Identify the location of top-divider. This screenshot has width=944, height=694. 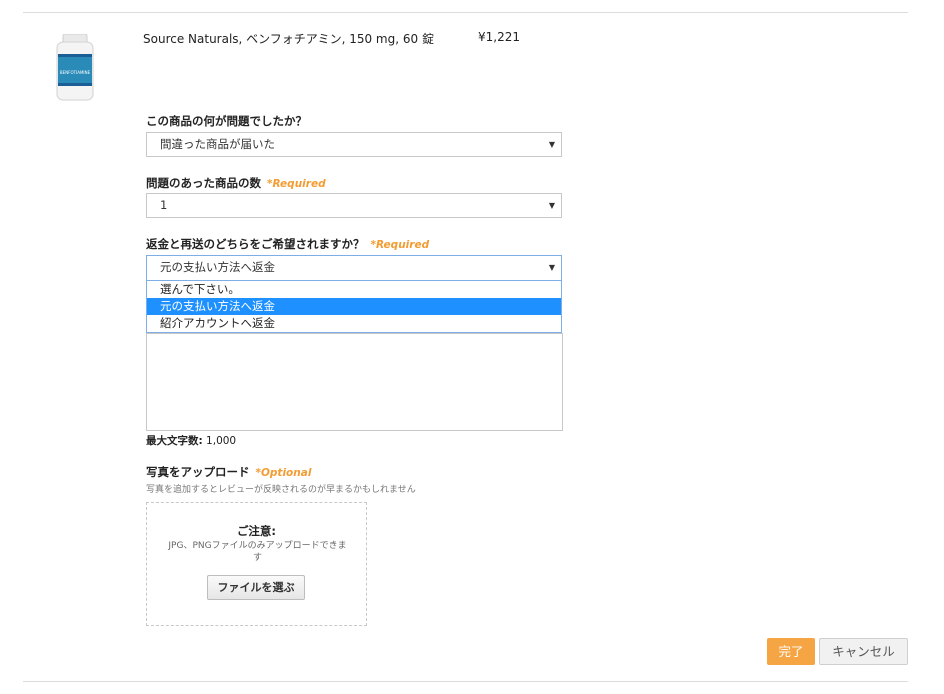
(465, 12).